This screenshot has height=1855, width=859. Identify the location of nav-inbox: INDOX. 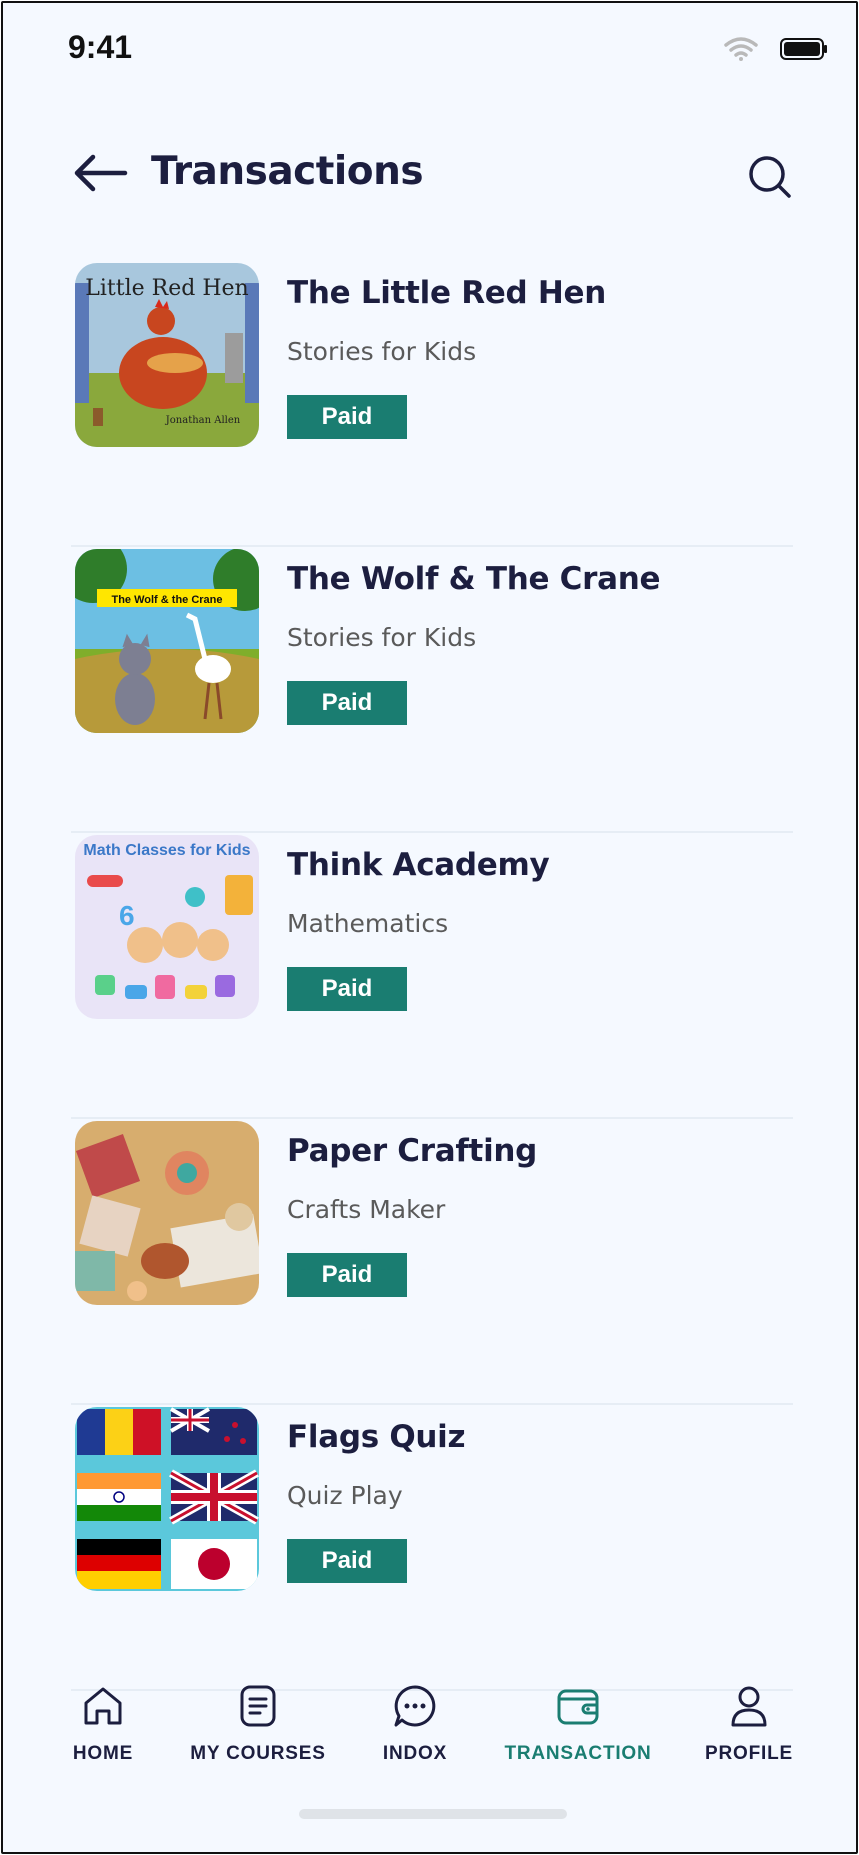
(415, 1724).